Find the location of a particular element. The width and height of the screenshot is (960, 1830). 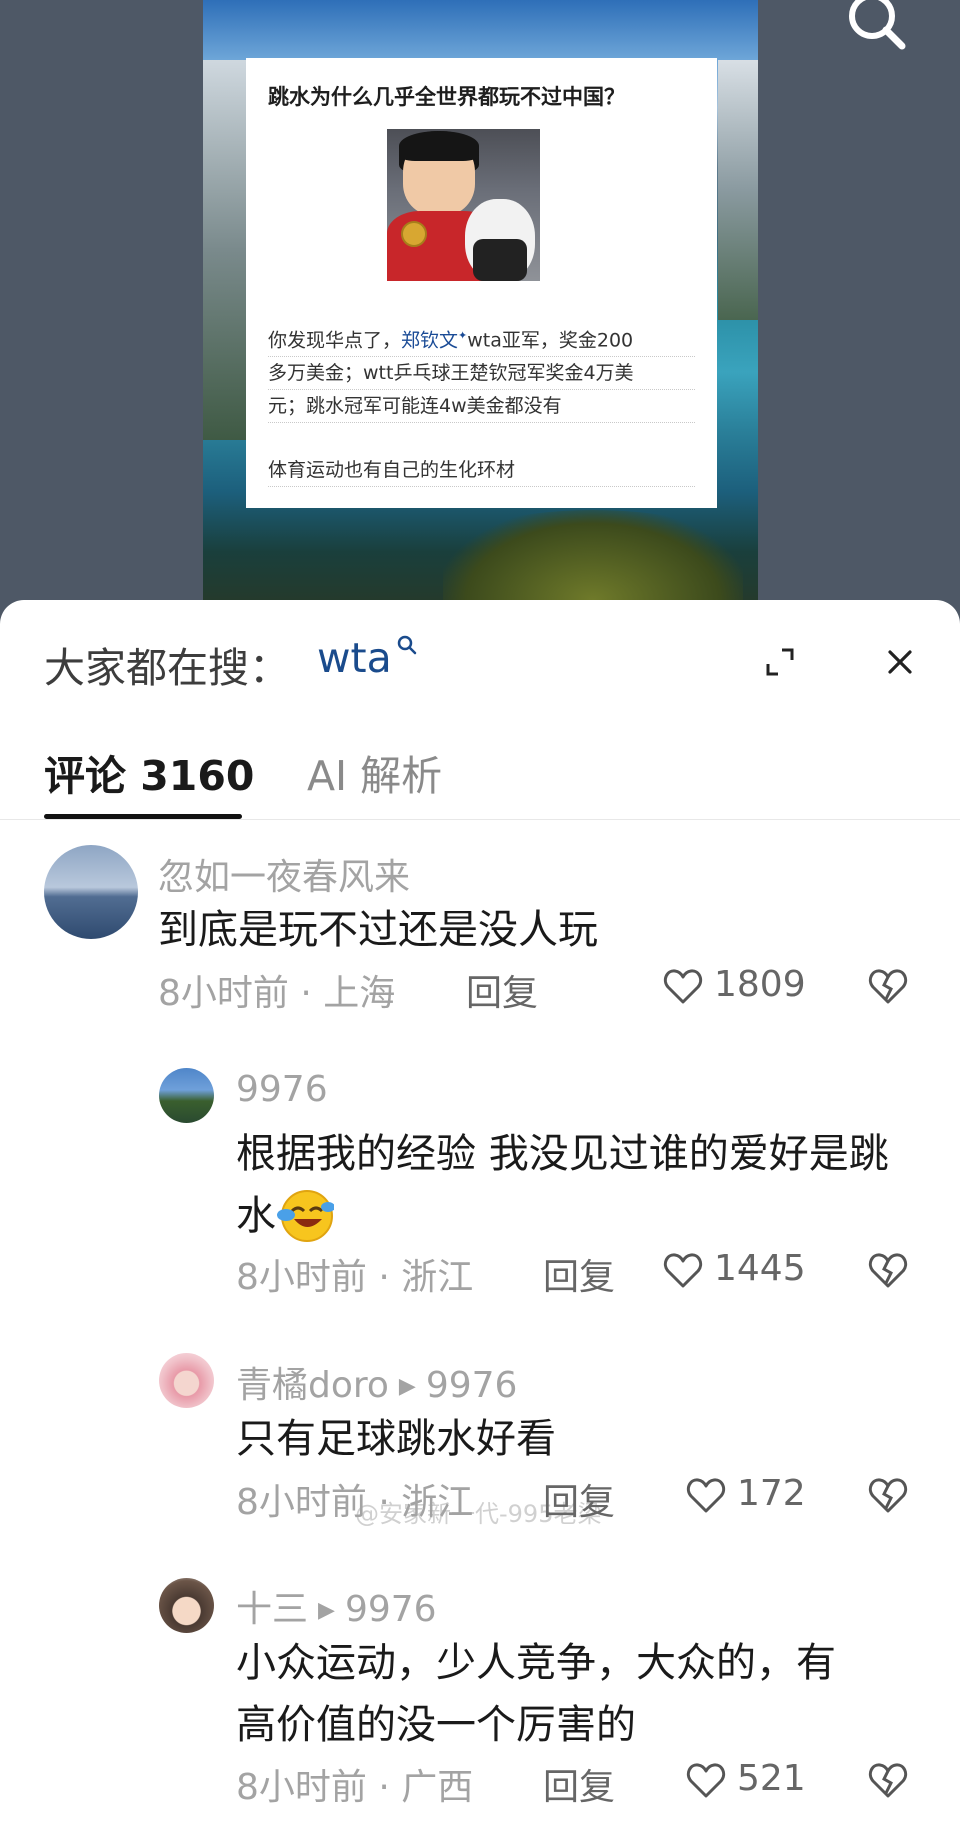

mountain-right is located at coordinates (738, 190).